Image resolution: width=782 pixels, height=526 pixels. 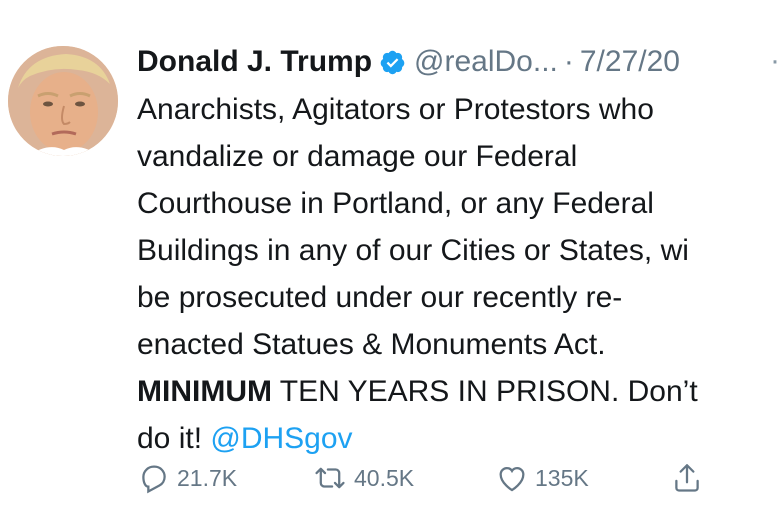 What do you see at coordinates (395, 203) in the screenshot?
I see `tweet-line: Courthouse in Portland, or any Federal` at bounding box center [395, 203].